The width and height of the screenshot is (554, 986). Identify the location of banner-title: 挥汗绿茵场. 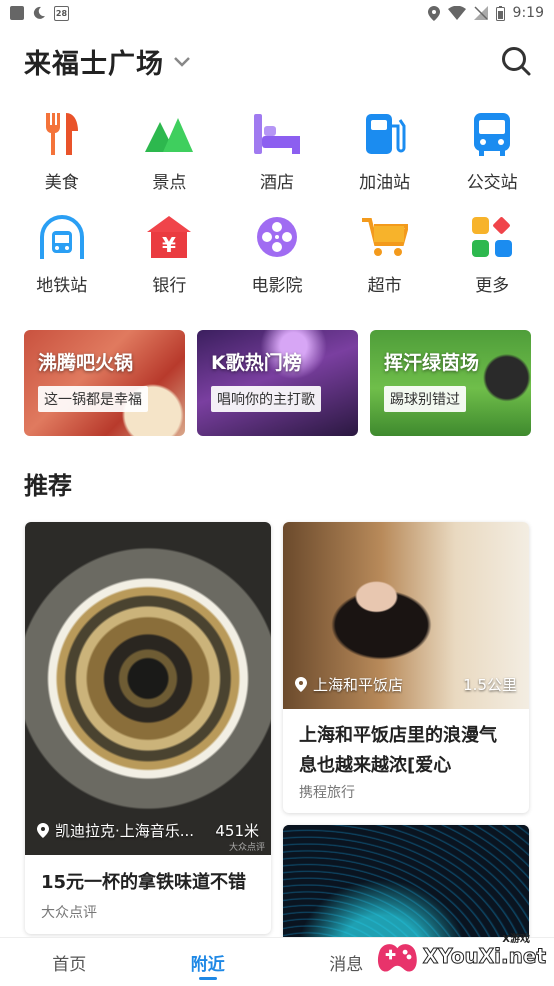
(432, 363).